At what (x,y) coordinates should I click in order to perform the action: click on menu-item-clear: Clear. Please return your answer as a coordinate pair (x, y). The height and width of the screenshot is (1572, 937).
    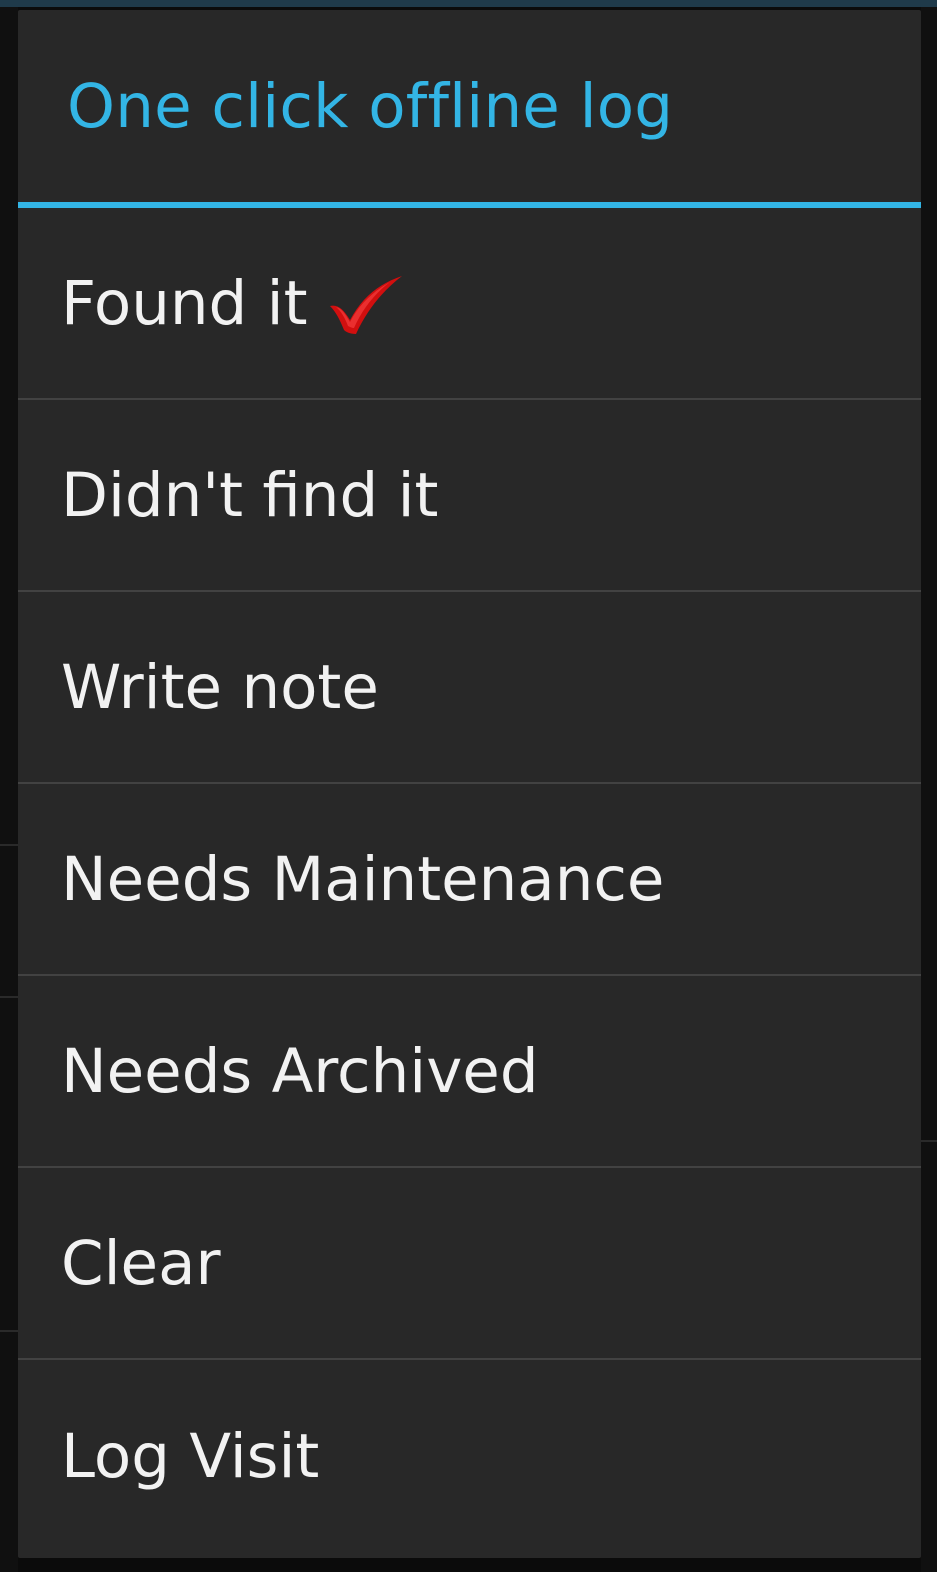
    Looking at the image, I should click on (469, 1264).